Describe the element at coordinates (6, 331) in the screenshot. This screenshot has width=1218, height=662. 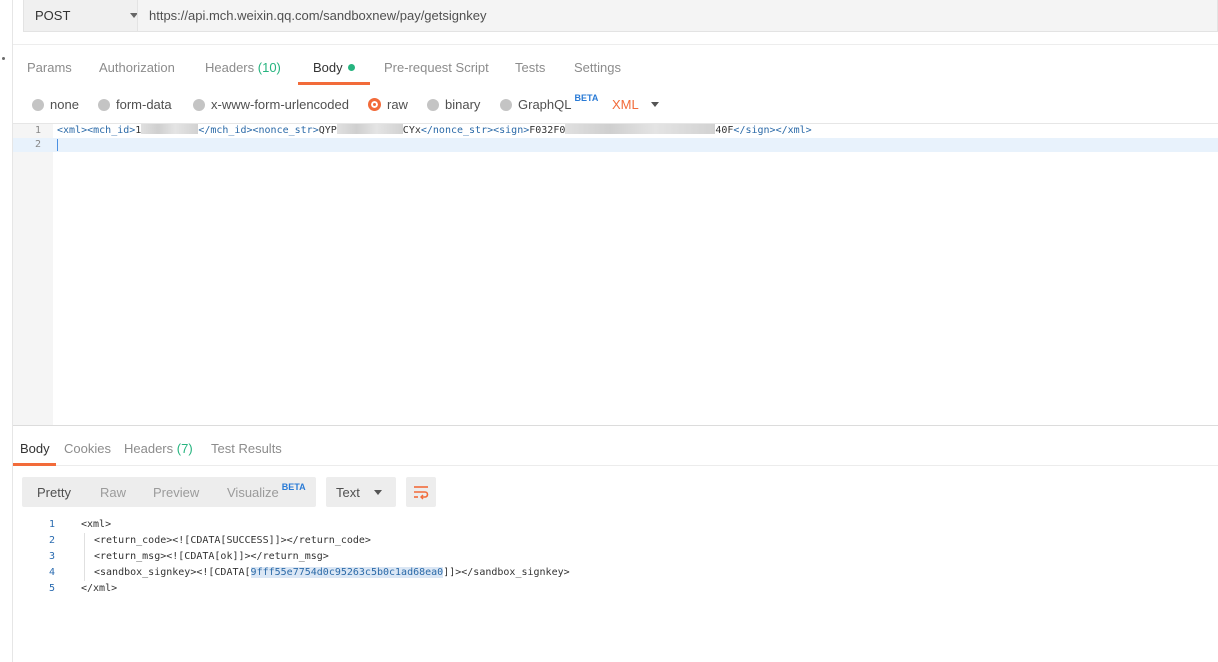
I see `left-panel-edge` at that location.